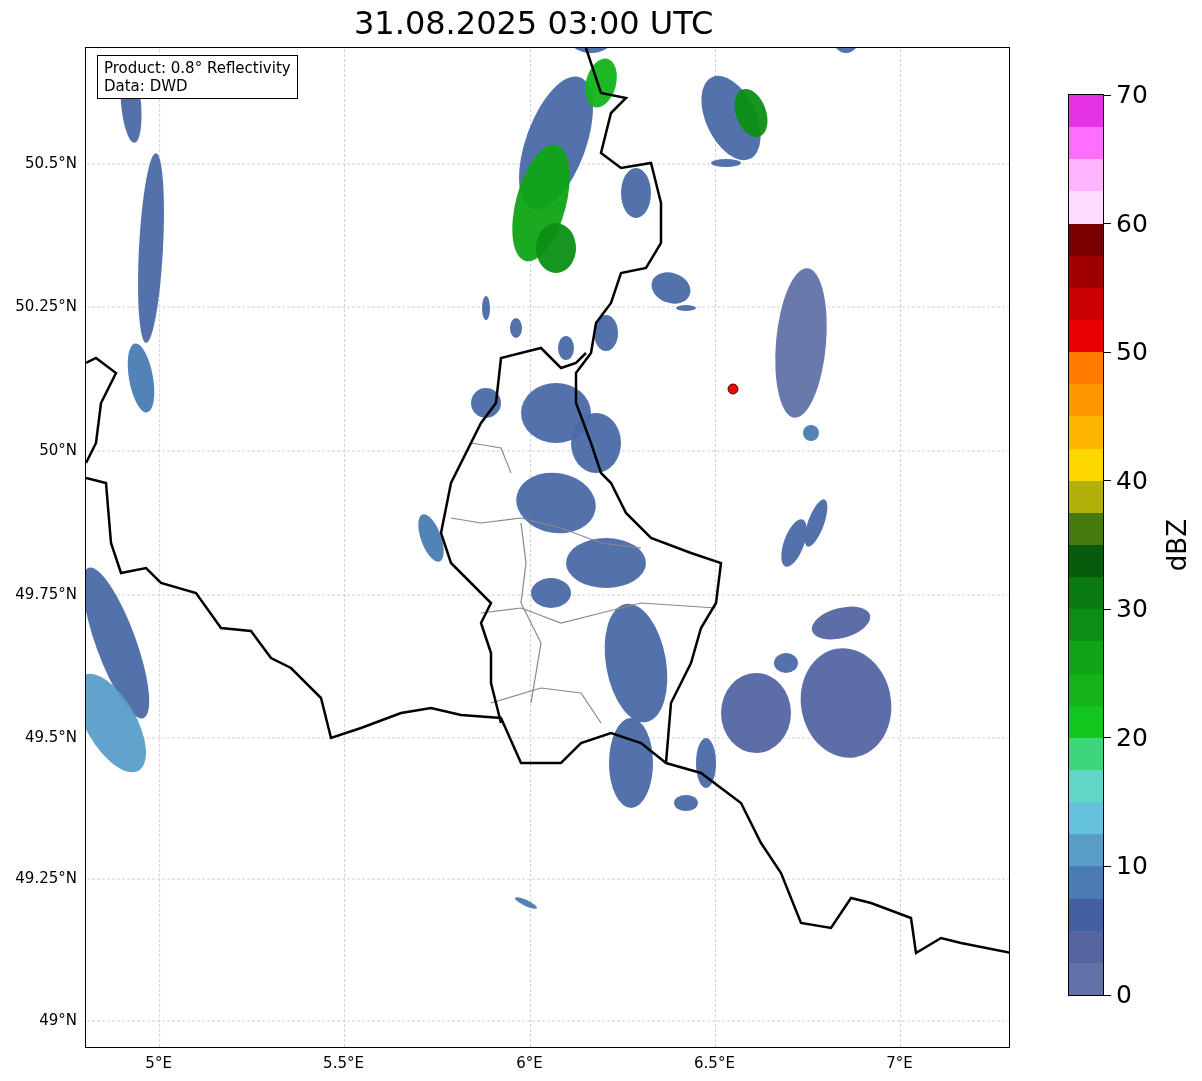  Describe the element at coordinates (146, 86) in the screenshot. I see `info-text: Data: DWD` at that location.